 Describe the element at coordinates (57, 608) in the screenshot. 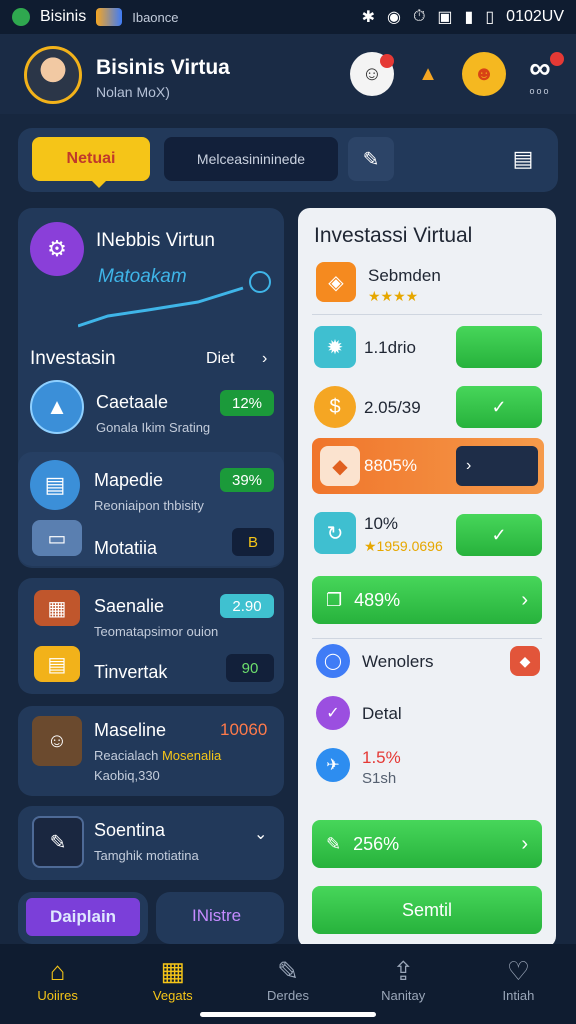

I see `wallet-icon: ▦` at that location.